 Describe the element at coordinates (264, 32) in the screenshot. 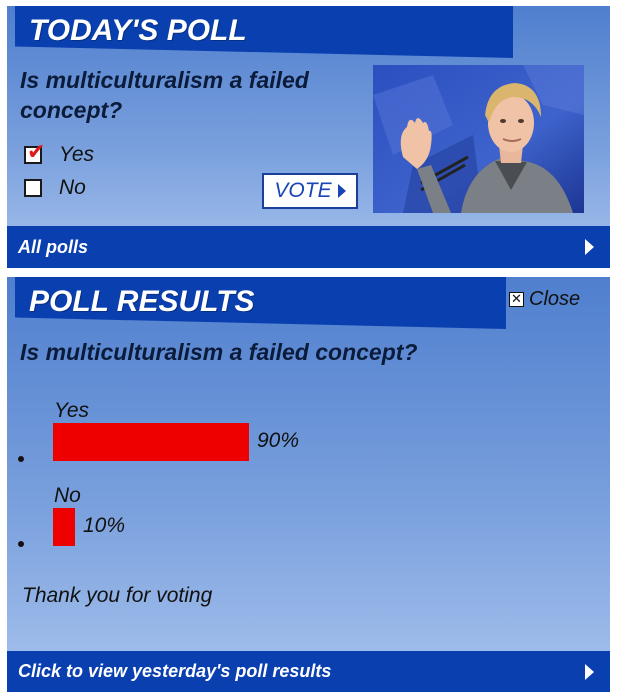

I see `todays-poll-title: TODAY'S POLL` at that location.